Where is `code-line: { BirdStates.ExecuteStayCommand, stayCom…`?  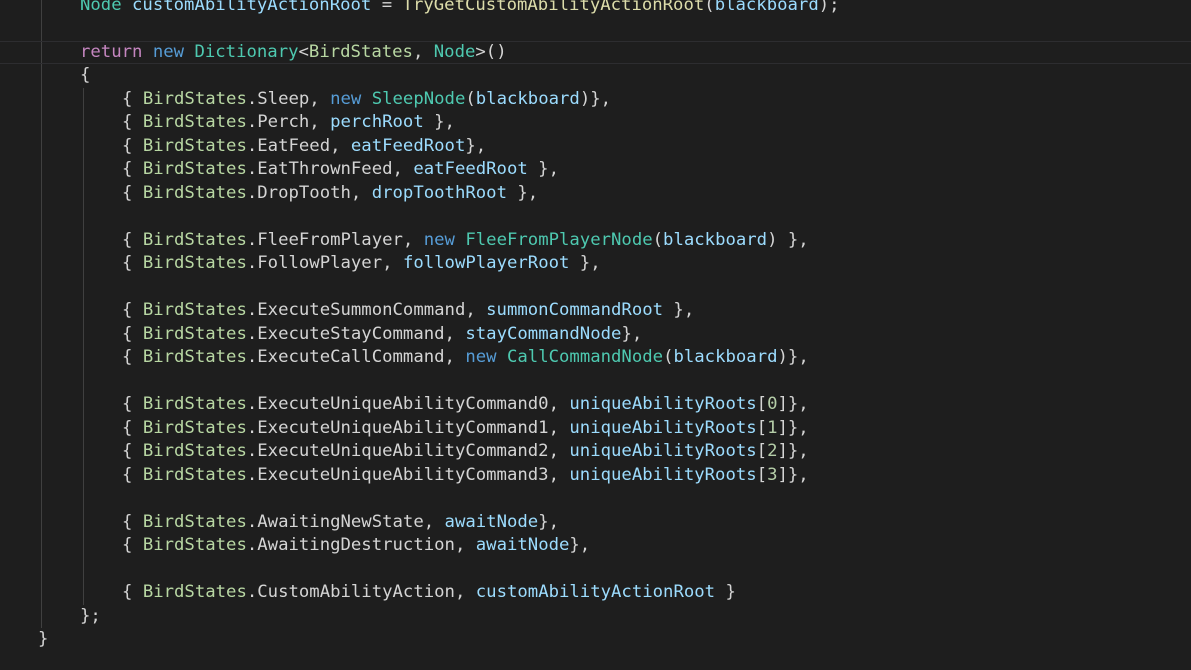
code-line: { BirdStates.ExecuteStayCommand, stayCom… is located at coordinates (595, 335).